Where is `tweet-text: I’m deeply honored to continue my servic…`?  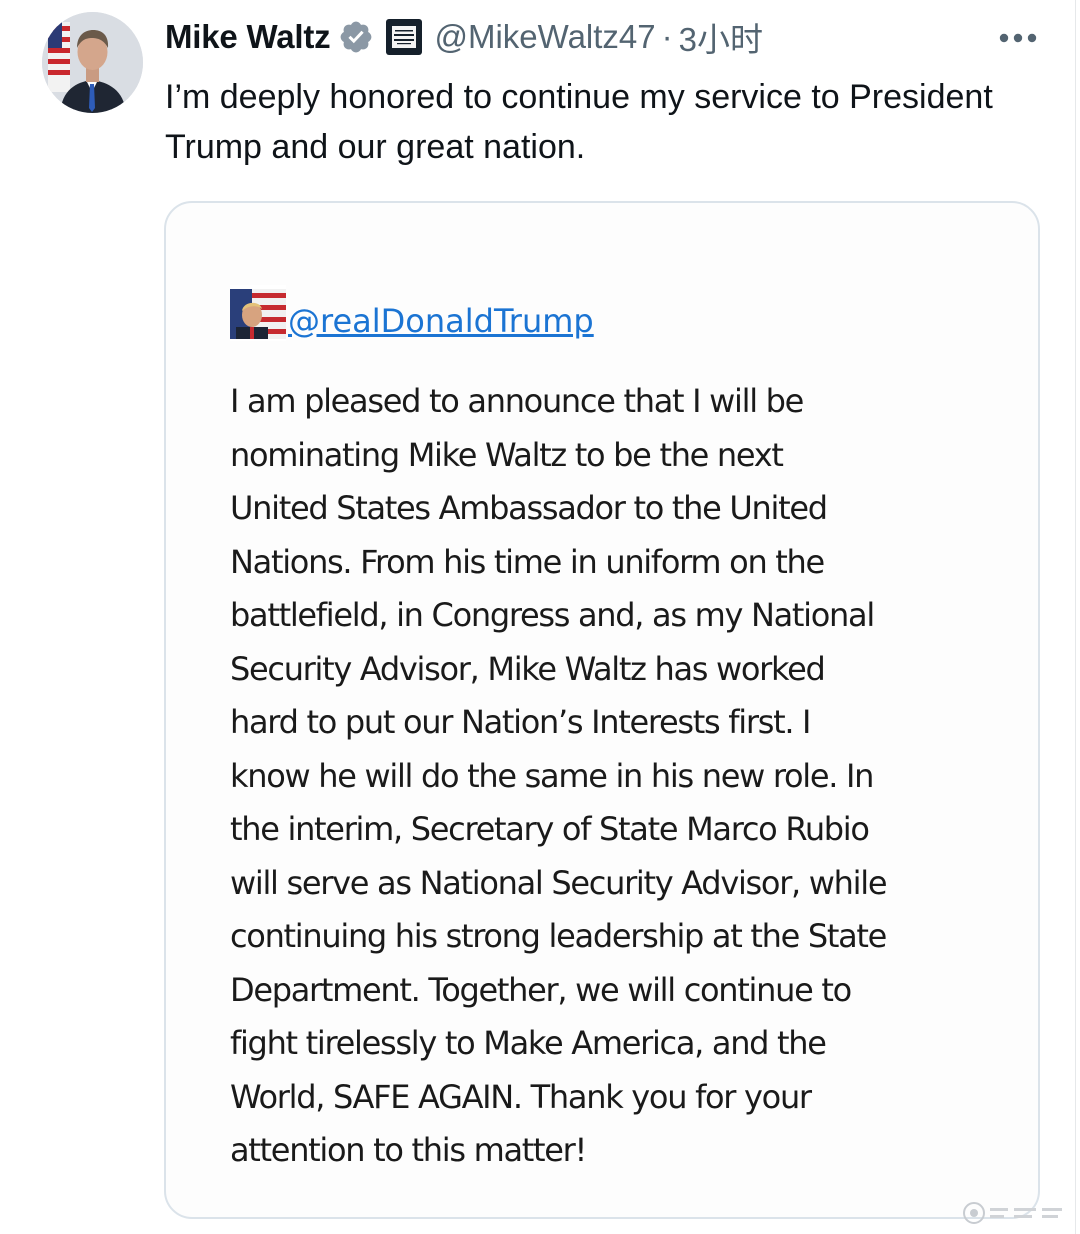 tweet-text: I’m deeply honored to continue my servic… is located at coordinates (579, 122).